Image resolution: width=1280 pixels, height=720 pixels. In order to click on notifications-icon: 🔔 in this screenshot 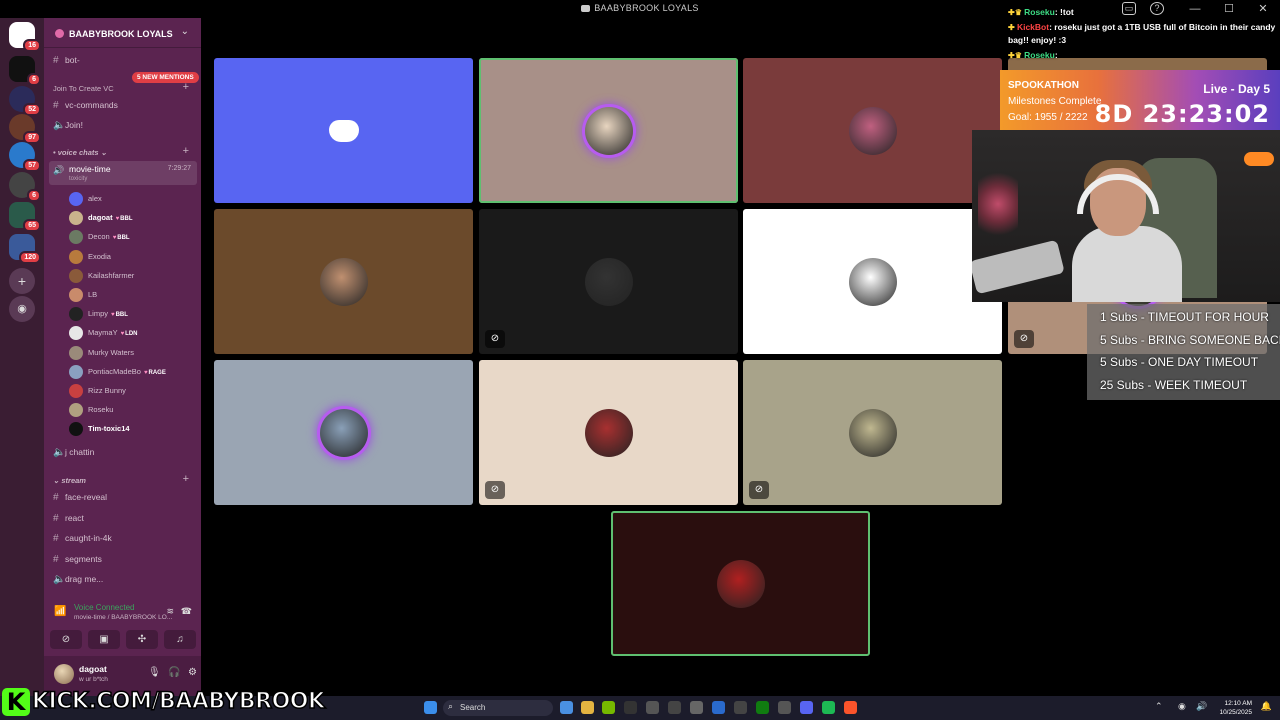, I will do `click(1266, 706)`.